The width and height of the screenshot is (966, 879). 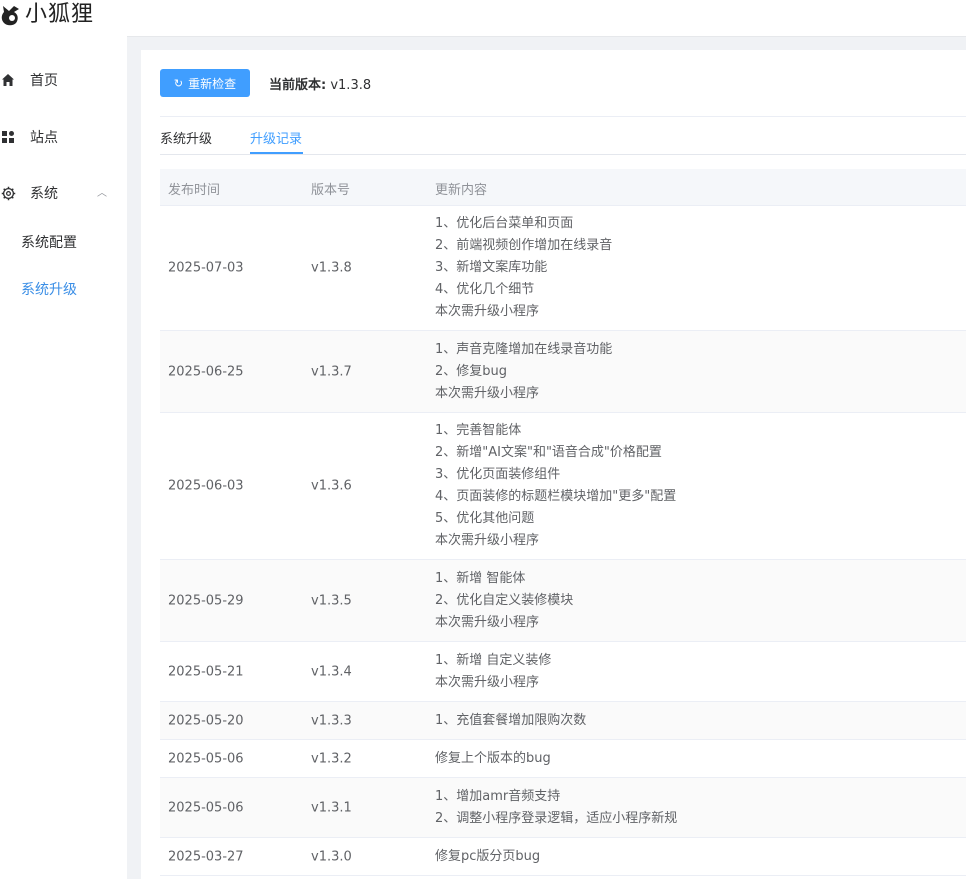 What do you see at coordinates (480, 578) in the screenshot?
I see `update-content-line: 1、新增 智能体` at bounding box center [480, 578].